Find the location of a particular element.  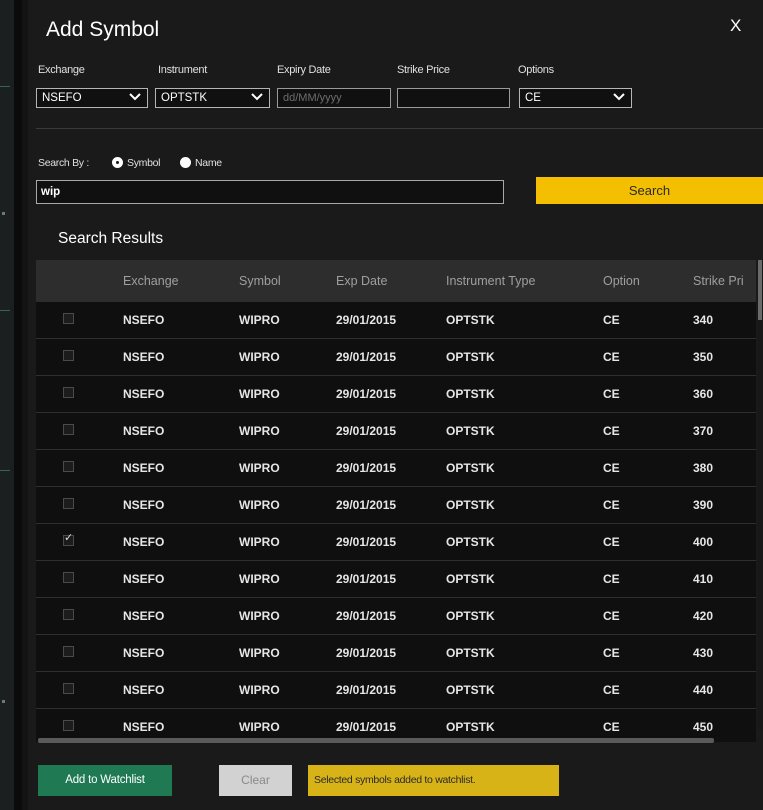

cell-strike: 360 is located at coordinates (703, 394).